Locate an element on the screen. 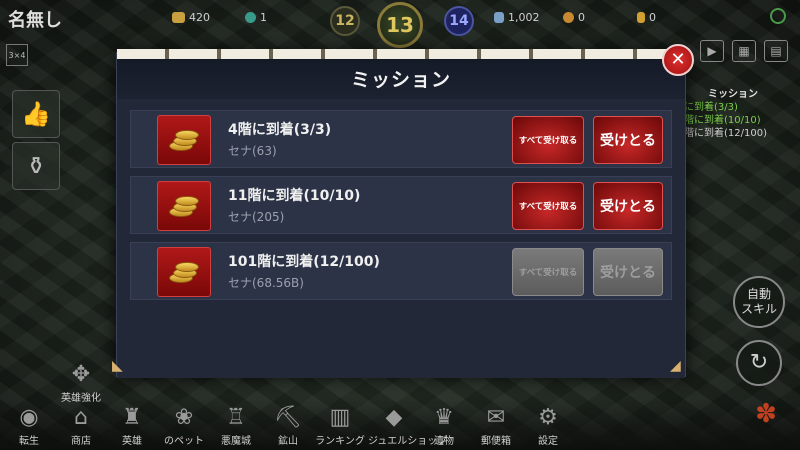  bg-mission-line-3: 階に到着(12/100) is located at coordinates (725, 133).